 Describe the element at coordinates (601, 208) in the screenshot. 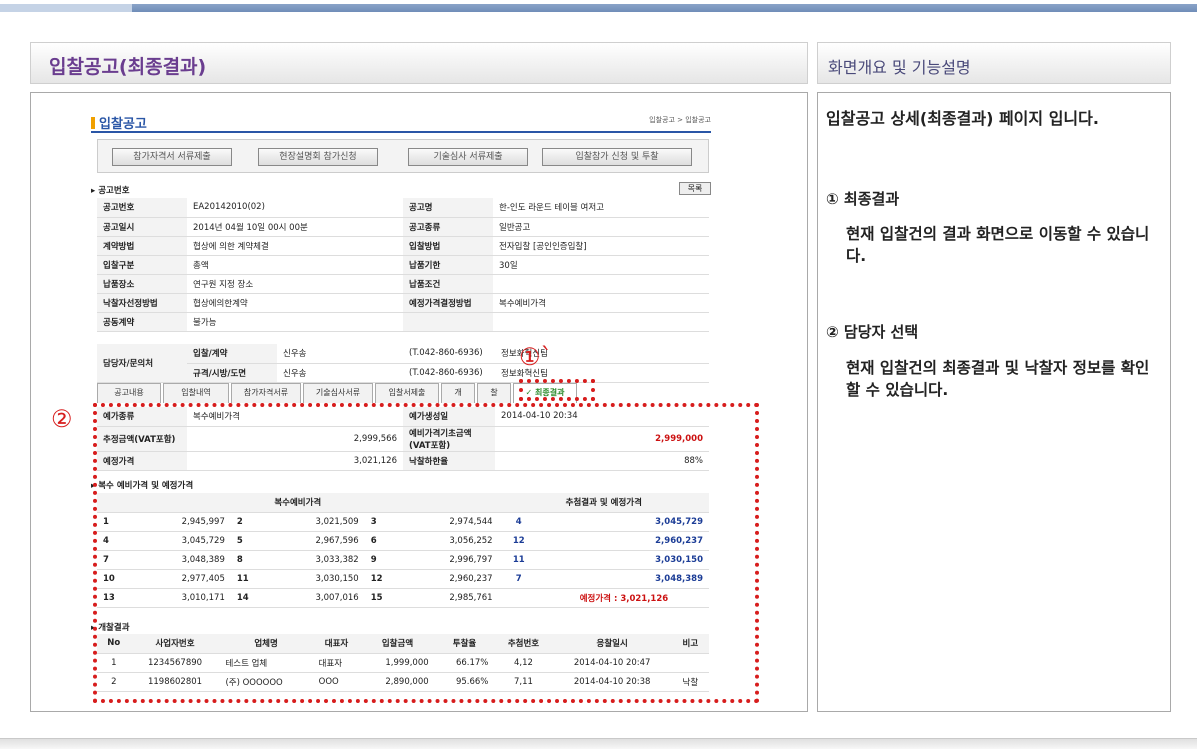

I see `info-value: 한-인도 라운드 테이블 여저고` at that location.